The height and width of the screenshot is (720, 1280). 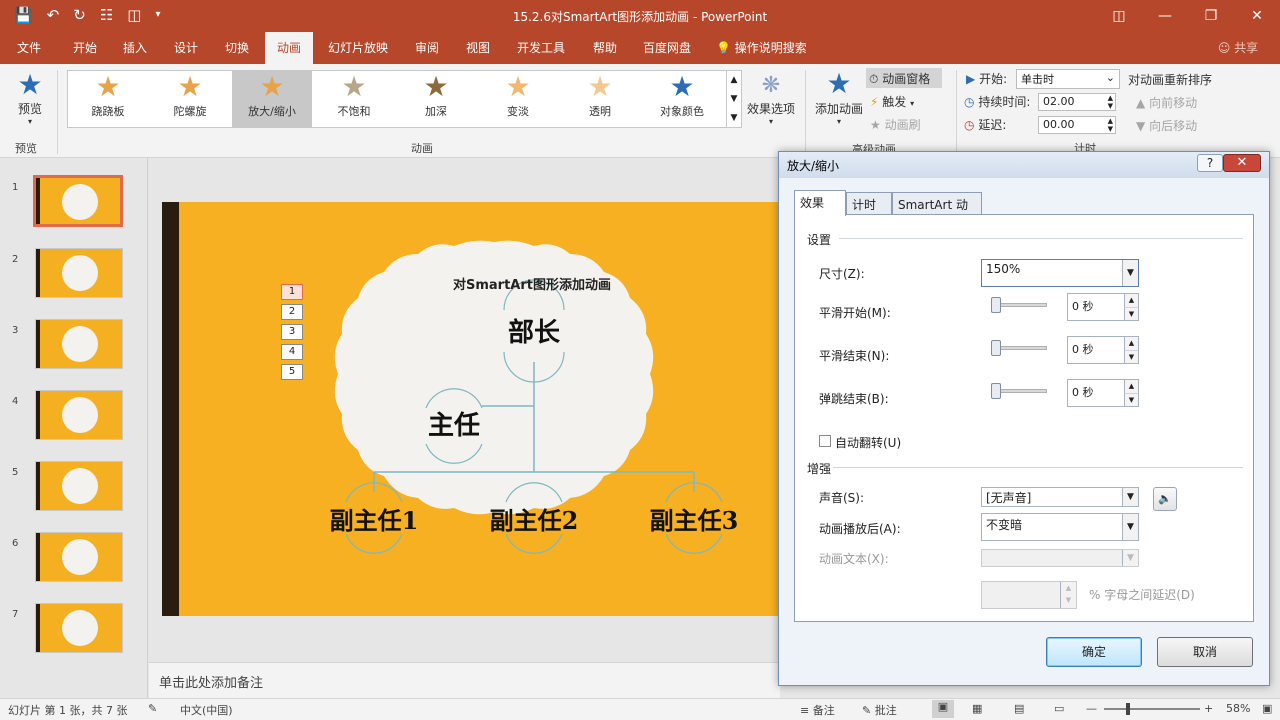 I want to click on animation-pane-button: ⏱ 动画窗格, so click(x=904, y=78).